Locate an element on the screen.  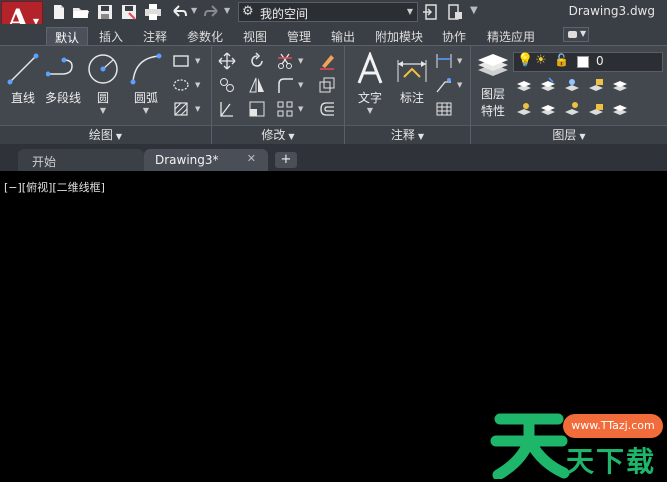
modify-panel-footer: 修改 ▼ is located at coordinates (278, 135).